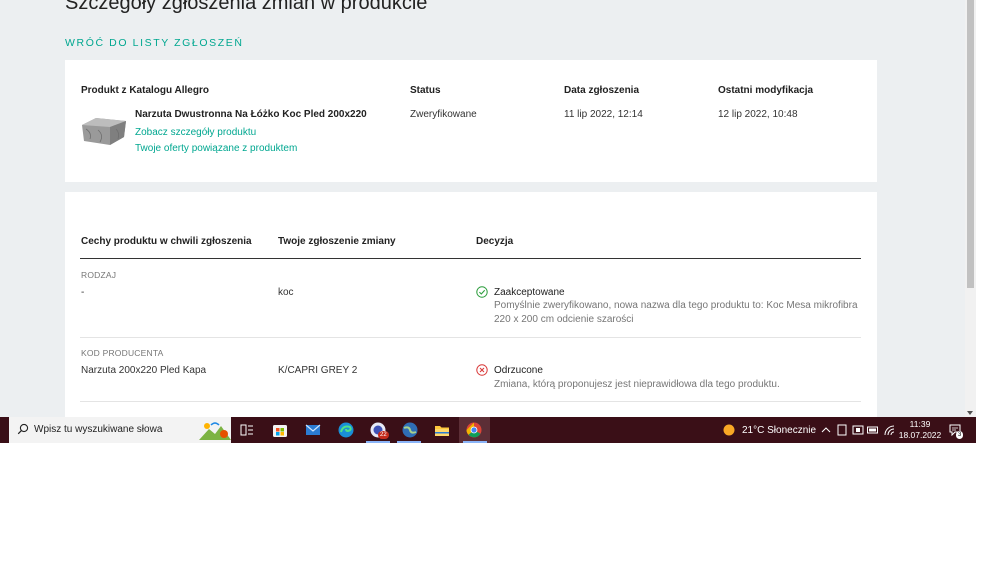  Describe the element at coordinates (482, 370) in the screenshot. I see `rejected-x-icon` at that location.